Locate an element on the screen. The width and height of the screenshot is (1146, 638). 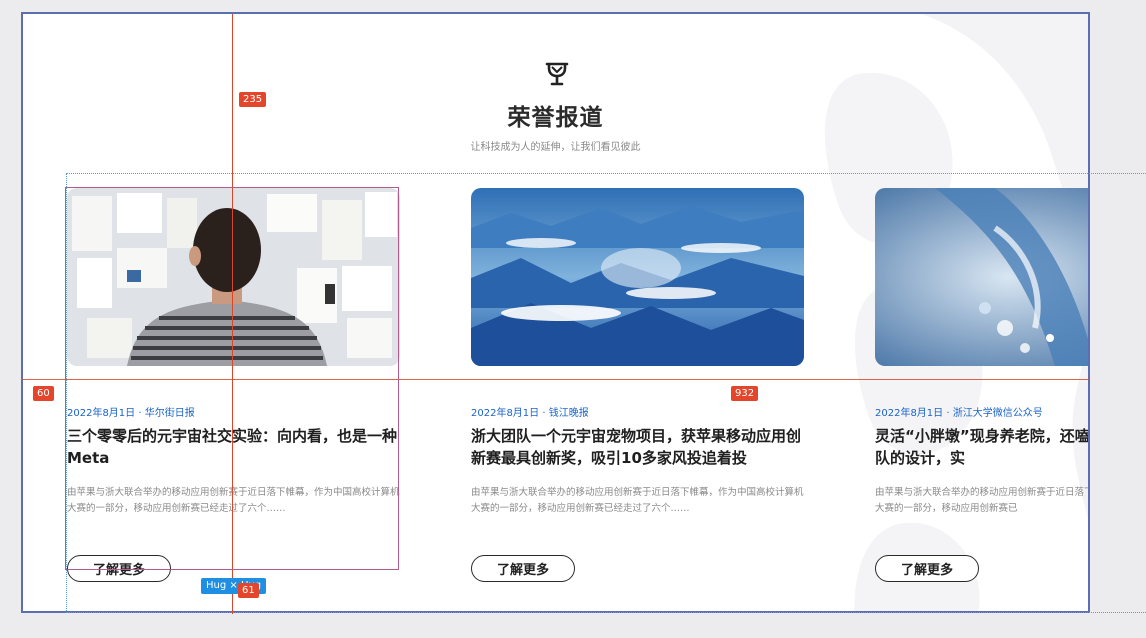
measure-badge-left: 60 is located at coordinates (43, 393).